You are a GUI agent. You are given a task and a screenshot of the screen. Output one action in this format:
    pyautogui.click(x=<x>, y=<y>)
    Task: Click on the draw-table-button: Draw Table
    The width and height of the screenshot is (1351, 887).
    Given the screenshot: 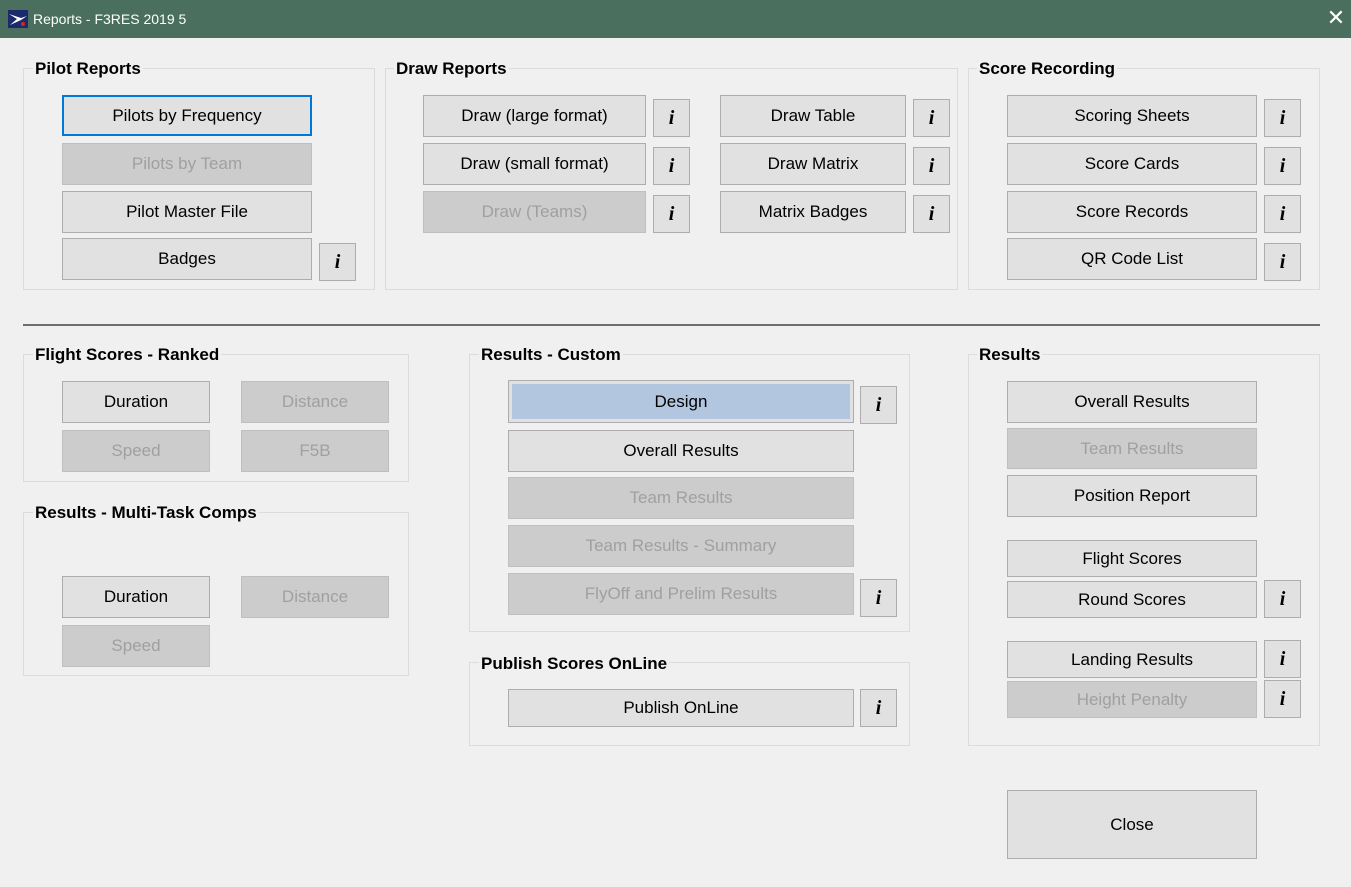 What is the action you would take?
    pyautogui.click(x=813, y=116)
    